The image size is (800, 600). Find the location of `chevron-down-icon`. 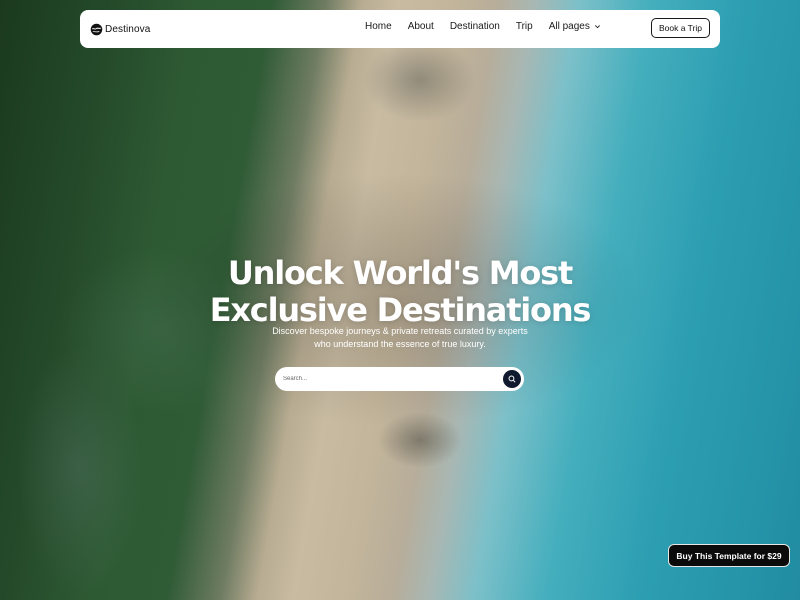

chevron-down-icon is located at coordinates (597, 27).